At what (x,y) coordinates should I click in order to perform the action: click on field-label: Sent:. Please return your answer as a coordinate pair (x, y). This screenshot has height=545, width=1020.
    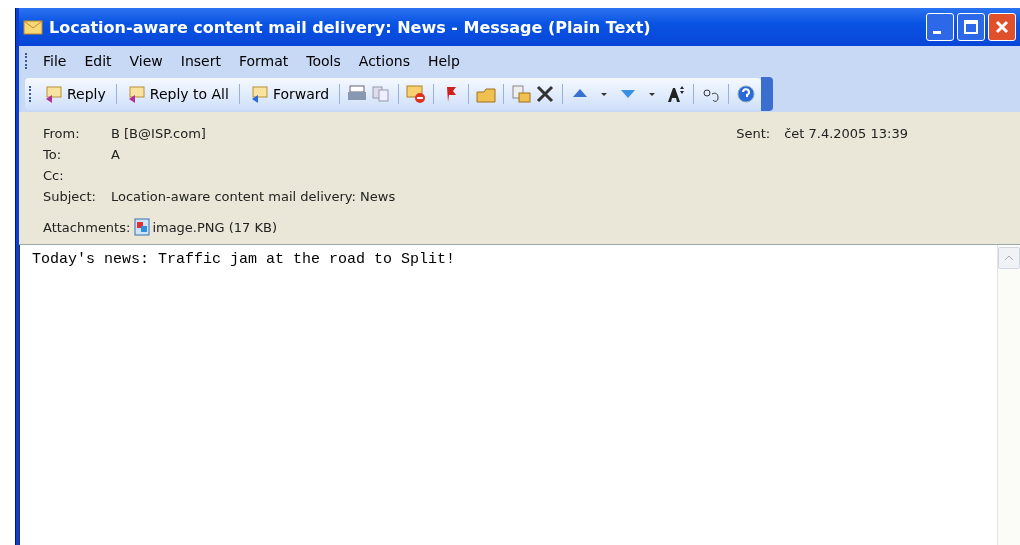
    Looking at the image, I should click on (753, 133).